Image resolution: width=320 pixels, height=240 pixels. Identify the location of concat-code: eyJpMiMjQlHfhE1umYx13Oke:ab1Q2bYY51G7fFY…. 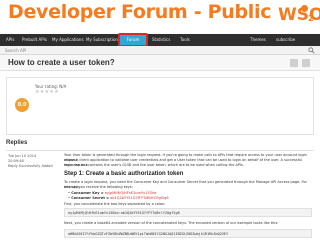
(188, 212).